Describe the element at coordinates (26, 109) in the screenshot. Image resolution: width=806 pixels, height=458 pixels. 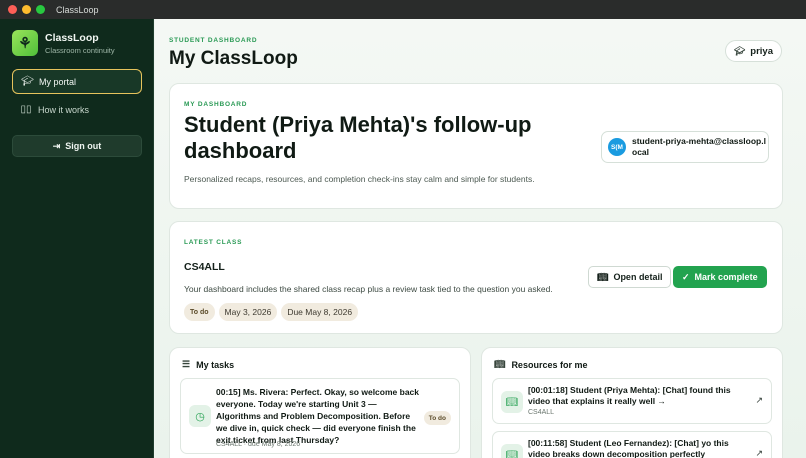
I see `book-icon: ▯▯` at that location.